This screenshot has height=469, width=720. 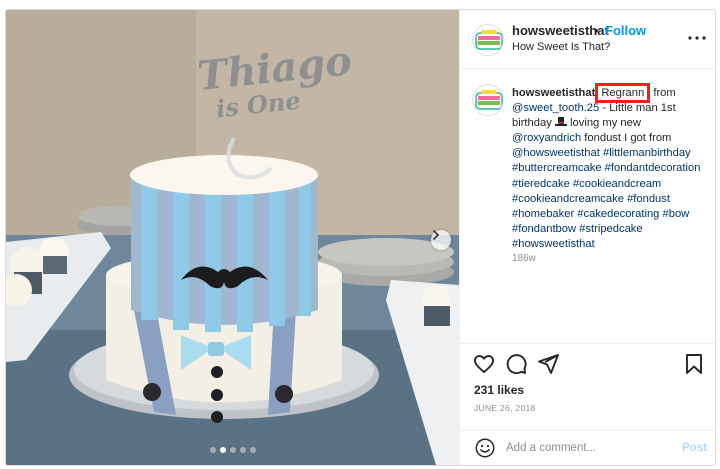 I want to click on caption-username: howsweetisthat, so click(x=553, y=93).